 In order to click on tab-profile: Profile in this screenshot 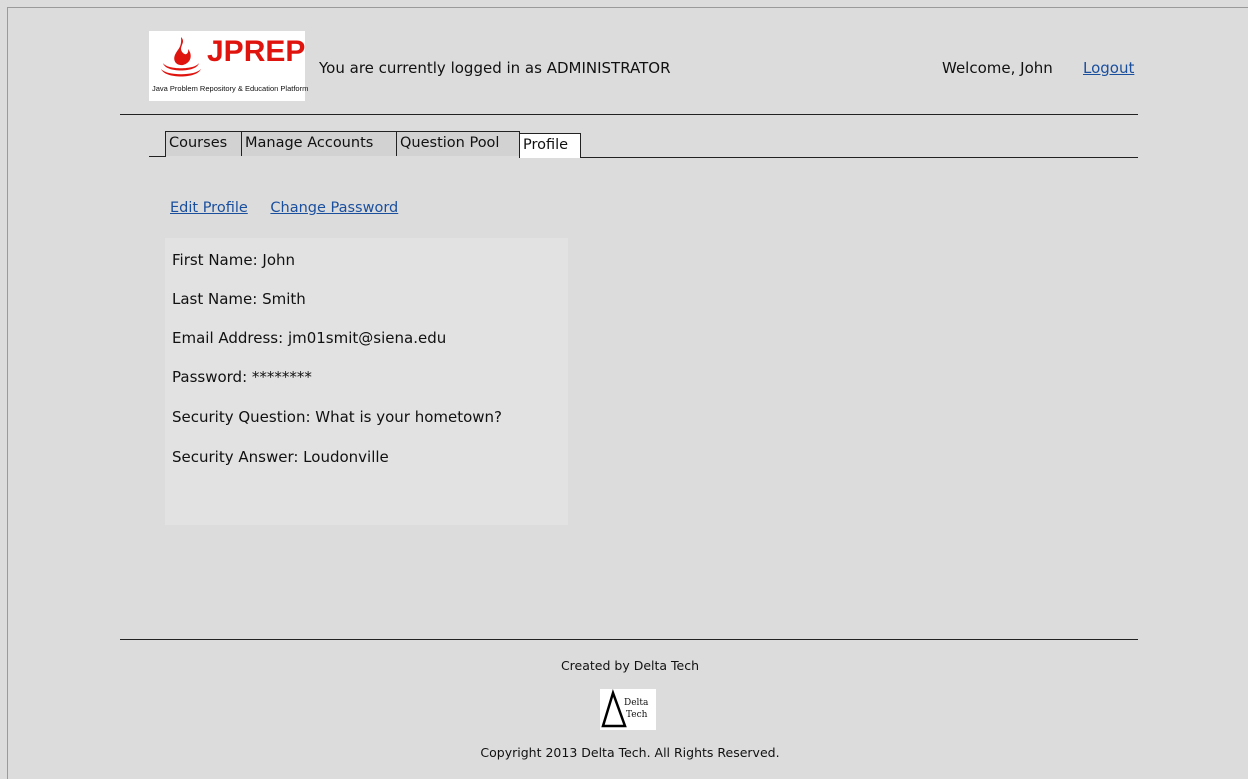, I will do `click(550, 145)`.